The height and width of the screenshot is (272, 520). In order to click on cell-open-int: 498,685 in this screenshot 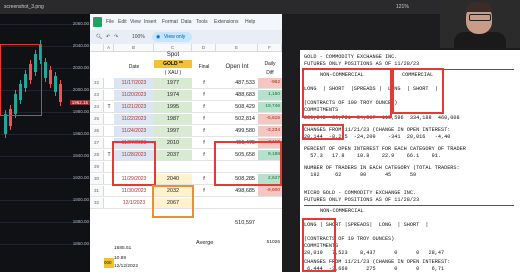, I will do `click(237, 191)`.